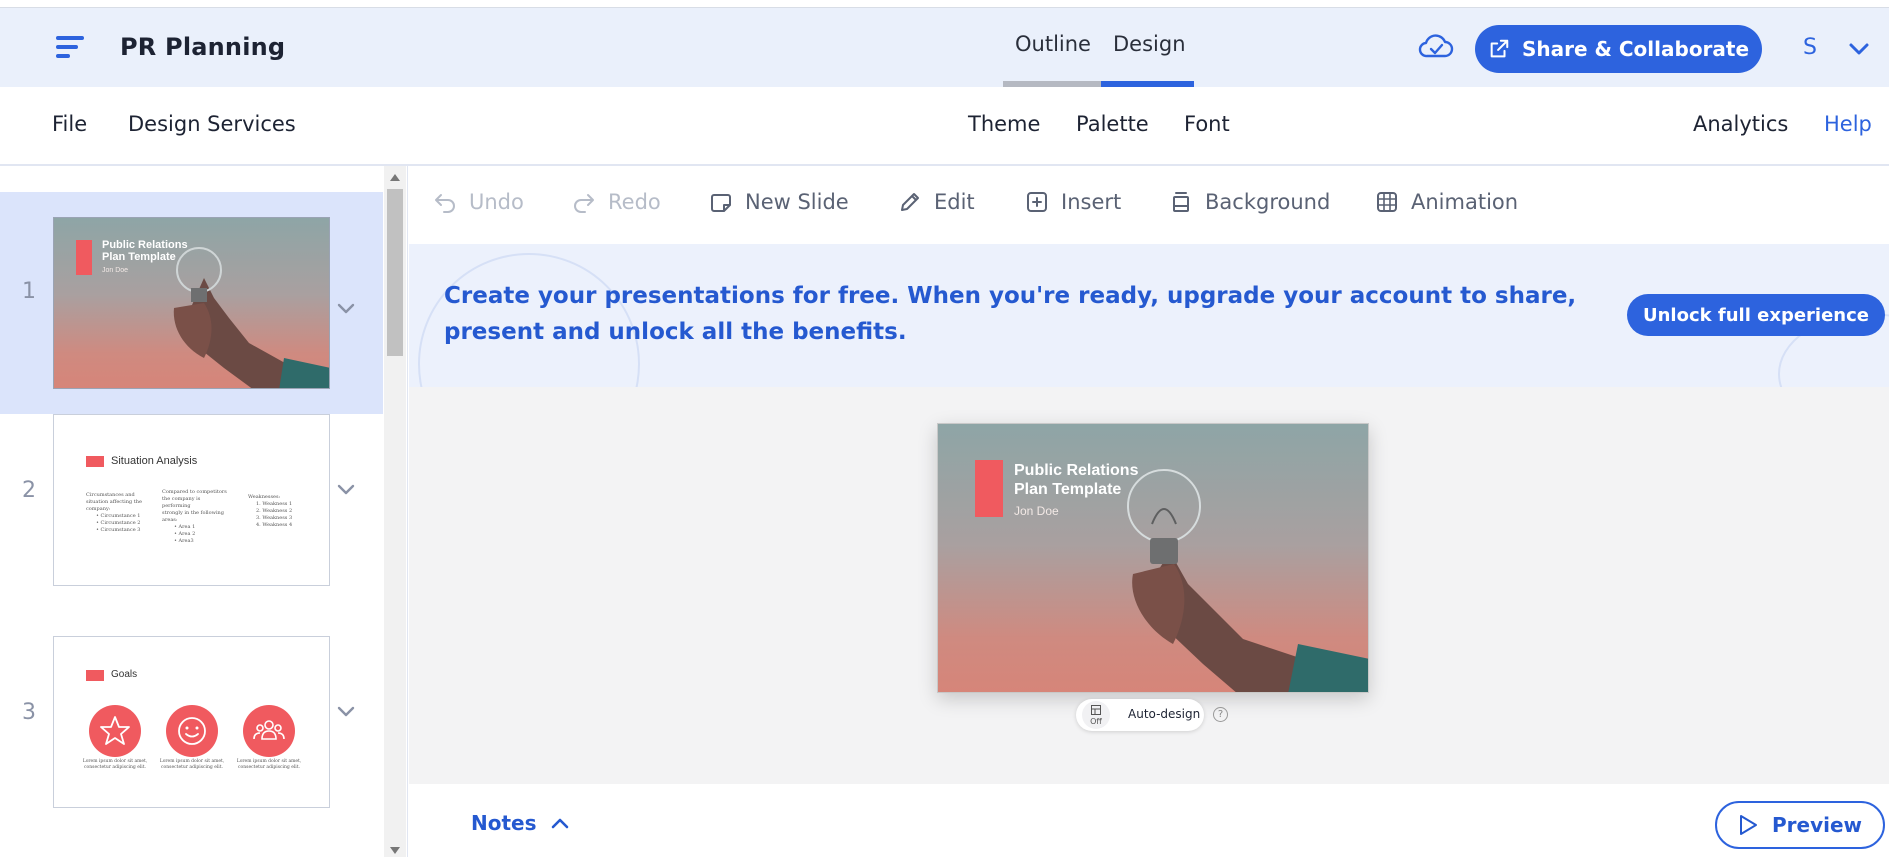 This screenshot has width=1889, height=857. I want to click on notes-label: Notes, so click(504, 823).